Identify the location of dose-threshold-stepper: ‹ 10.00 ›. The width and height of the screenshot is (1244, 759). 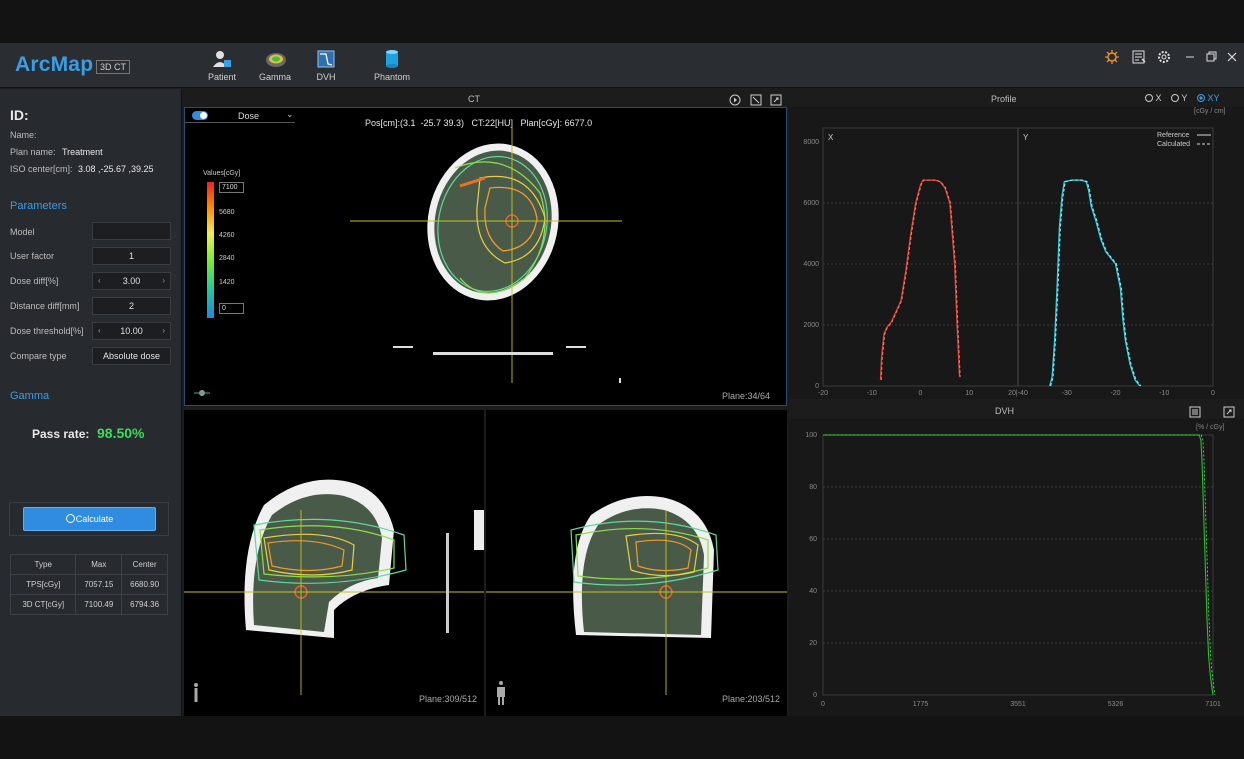
(131, 331).